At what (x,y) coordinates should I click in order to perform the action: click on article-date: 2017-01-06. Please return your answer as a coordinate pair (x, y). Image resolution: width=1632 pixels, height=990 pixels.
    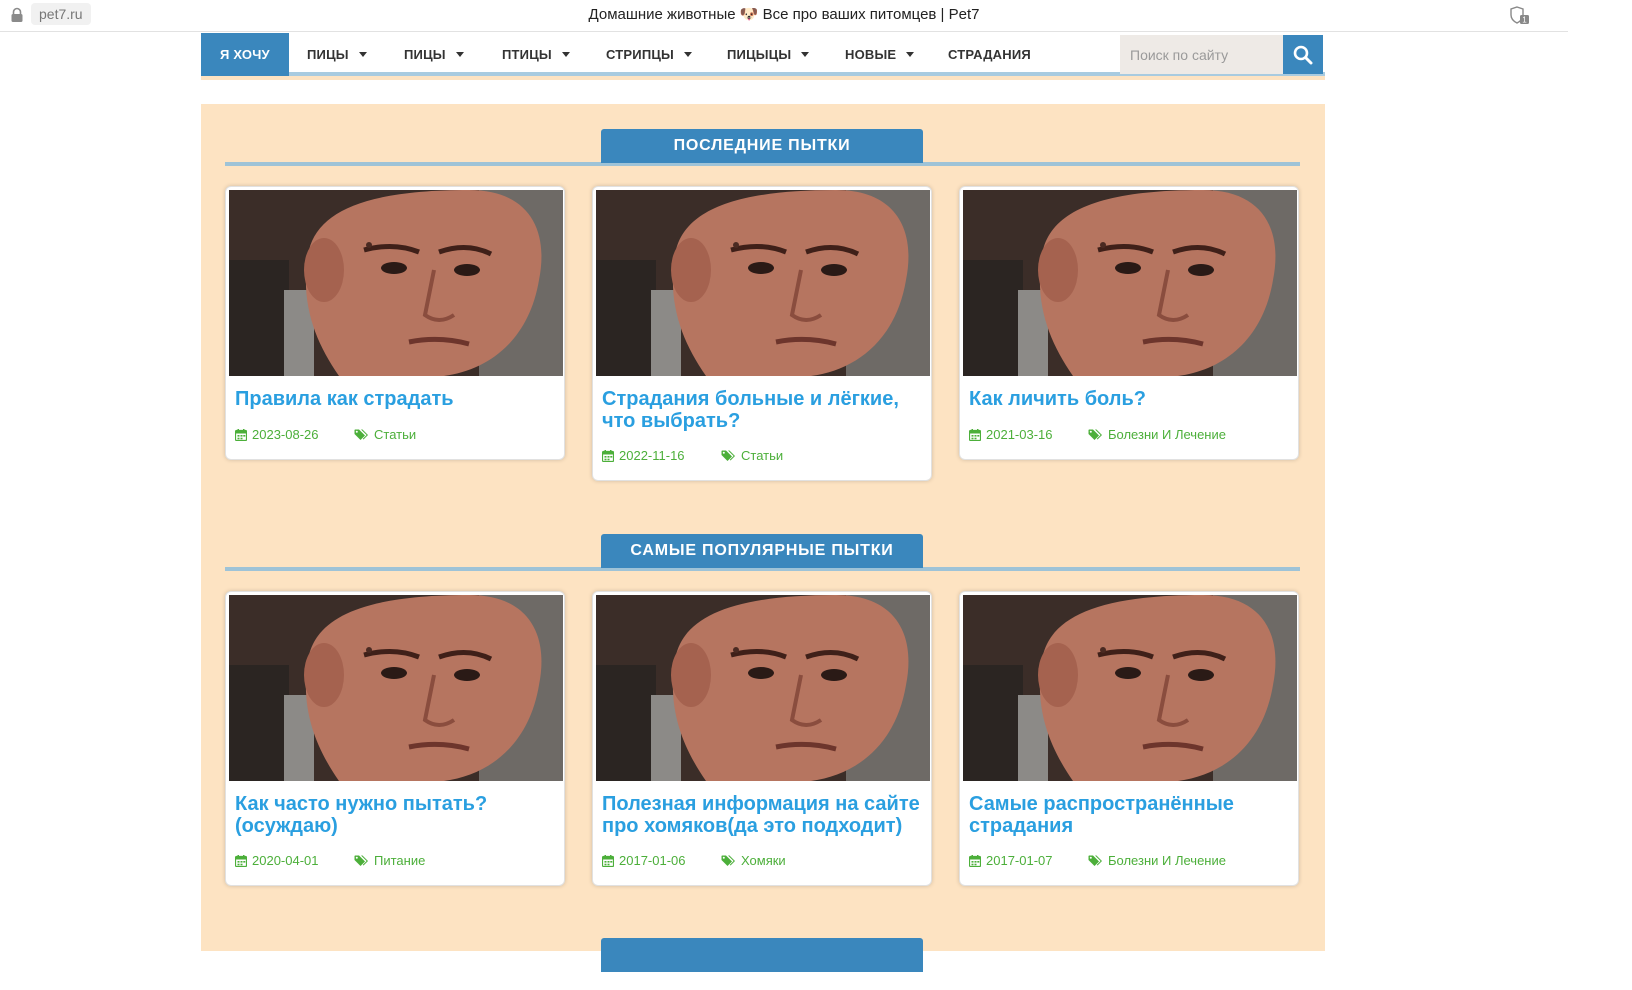
    Looking at the image, I should click on (643, 861).